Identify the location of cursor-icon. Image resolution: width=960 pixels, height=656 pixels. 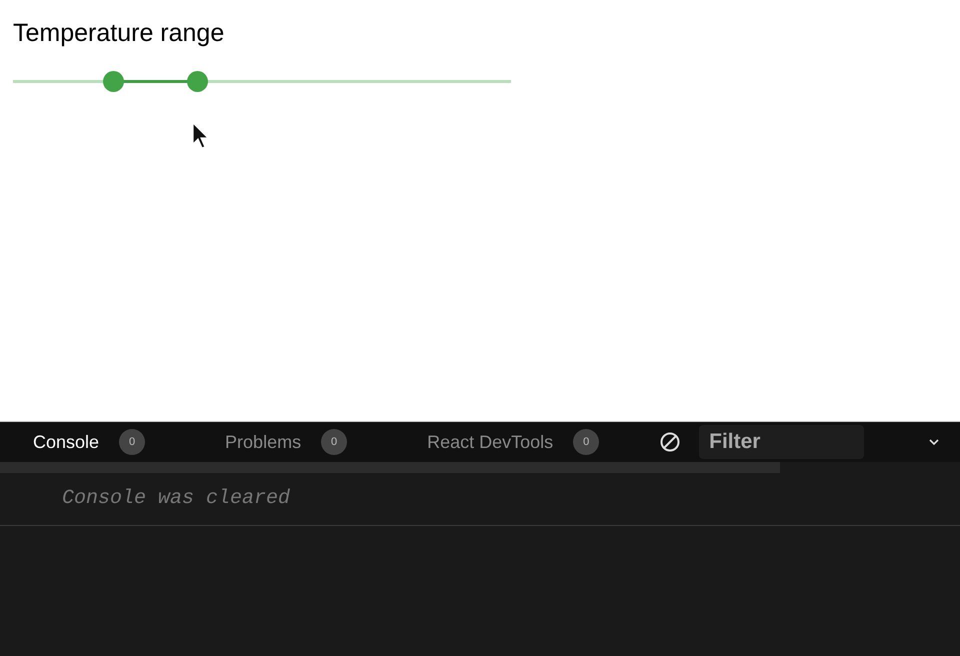
(200, 136).